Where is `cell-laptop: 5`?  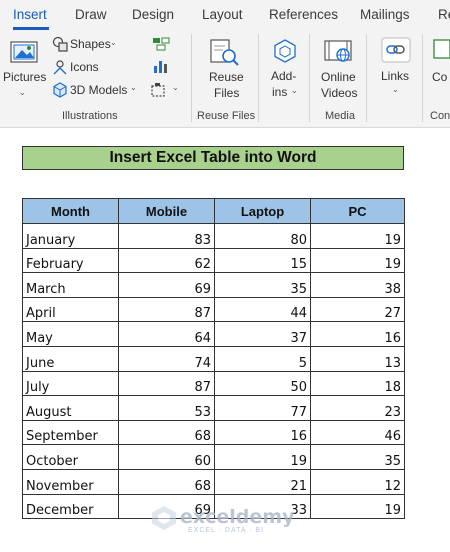 cell-laptop: 5 is located at coordinates (262, 358).